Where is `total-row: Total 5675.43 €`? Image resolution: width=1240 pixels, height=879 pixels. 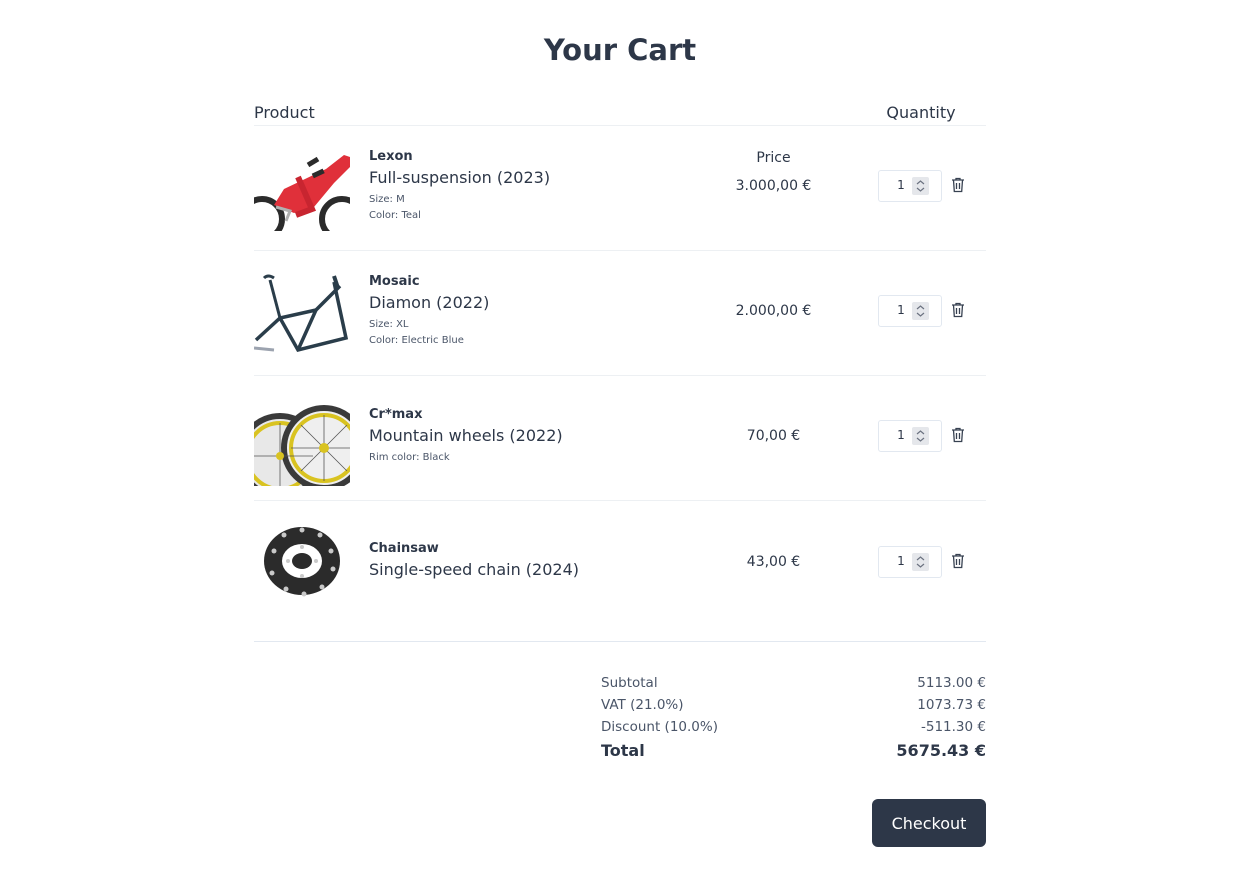 total-row: Total 5675.43 € is located at coordinates (793, 752).